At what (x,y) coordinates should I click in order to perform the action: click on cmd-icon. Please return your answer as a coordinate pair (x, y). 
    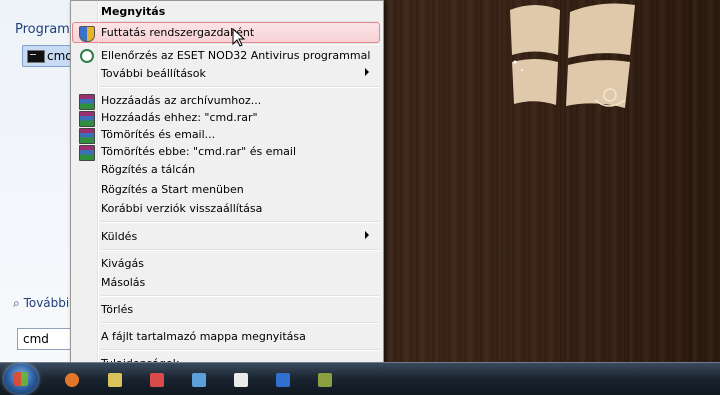
    Looking at the image, I should click on (36, 56).